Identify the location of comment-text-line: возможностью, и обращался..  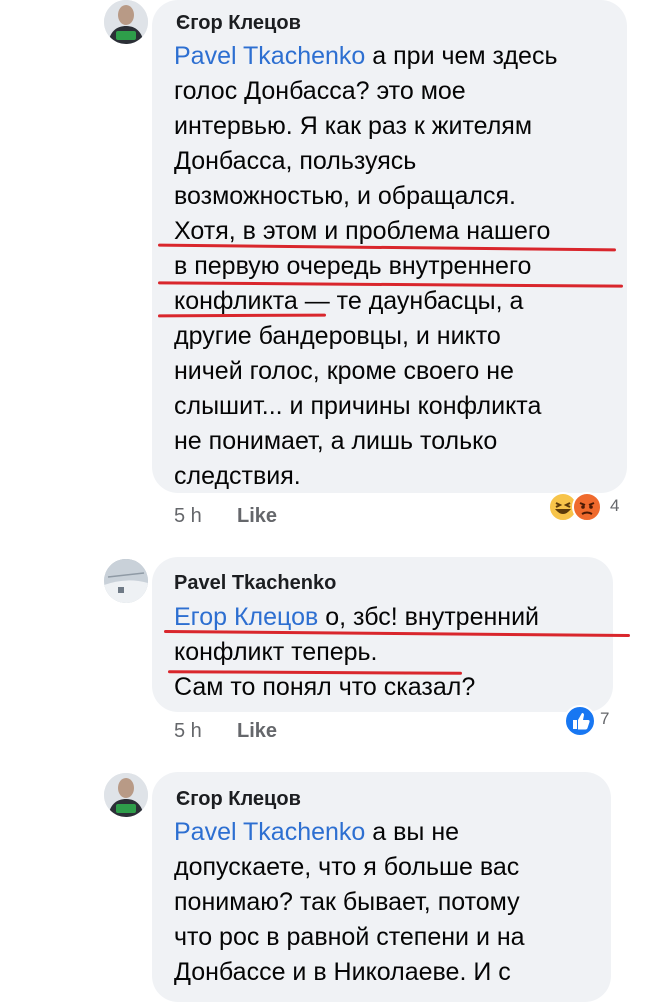
(345, 196).